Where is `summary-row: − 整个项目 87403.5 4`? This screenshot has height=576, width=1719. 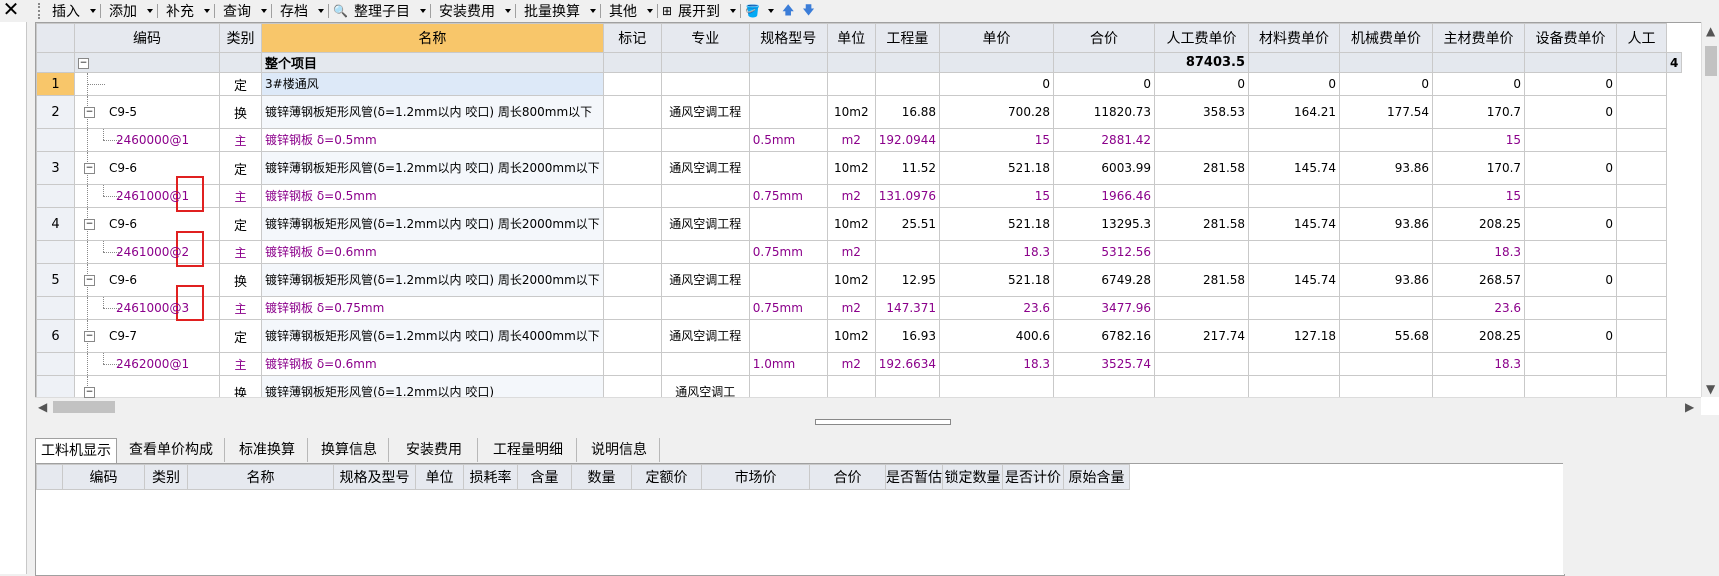
summary-row: − 整个项目 87403.5 4 is located at coordinates (859, 62).